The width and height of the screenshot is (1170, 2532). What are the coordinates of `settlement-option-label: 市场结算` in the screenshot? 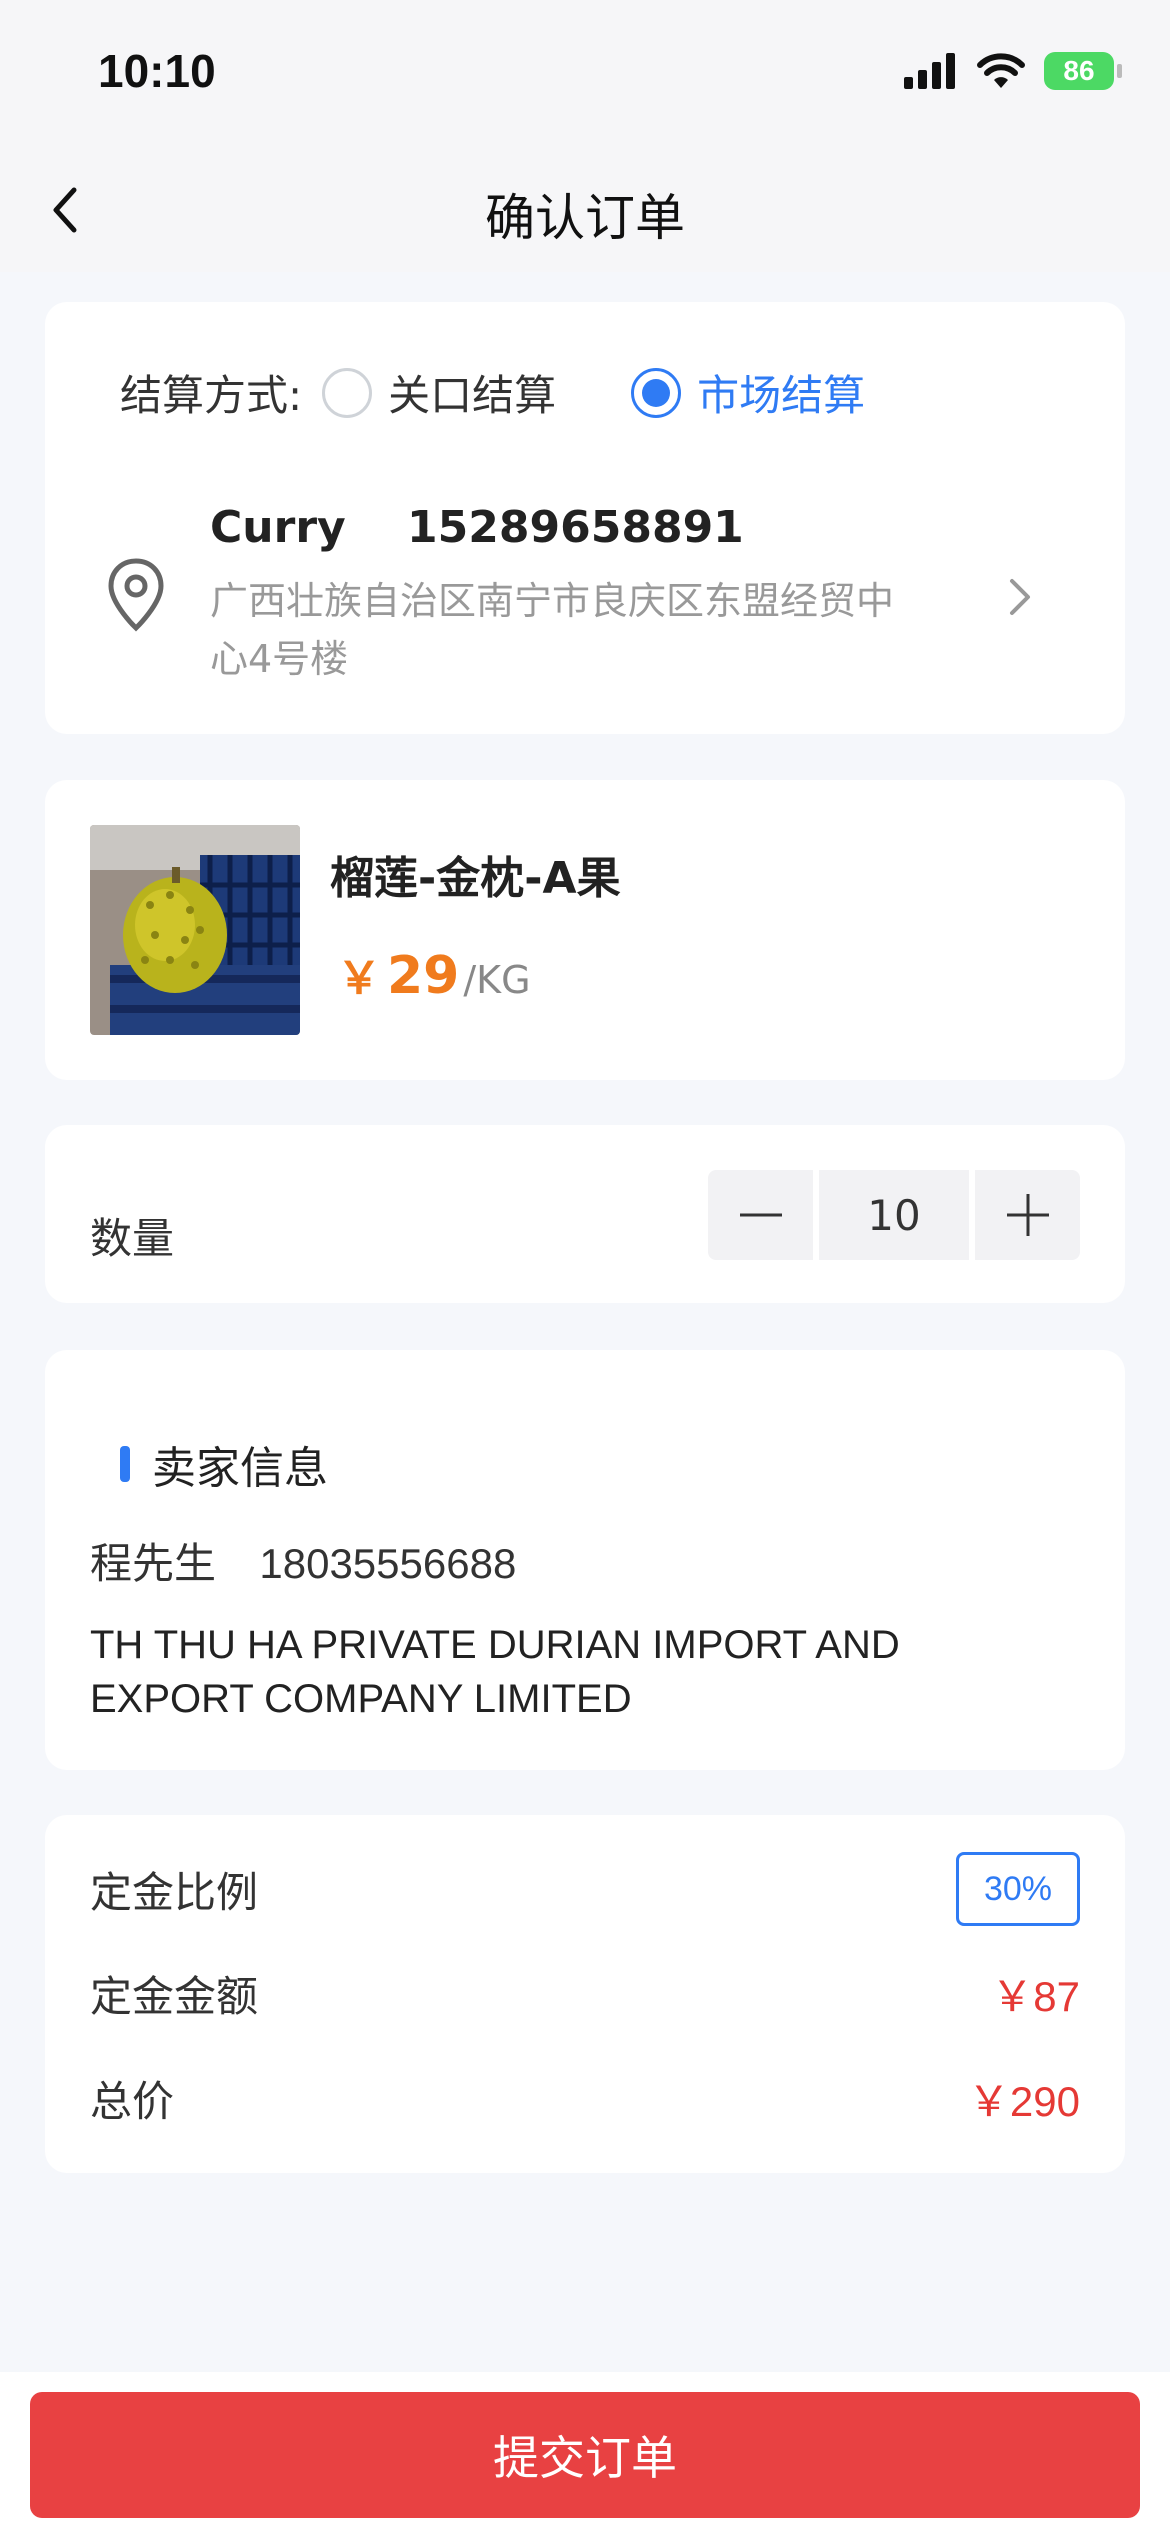 It's located at (781, 395).